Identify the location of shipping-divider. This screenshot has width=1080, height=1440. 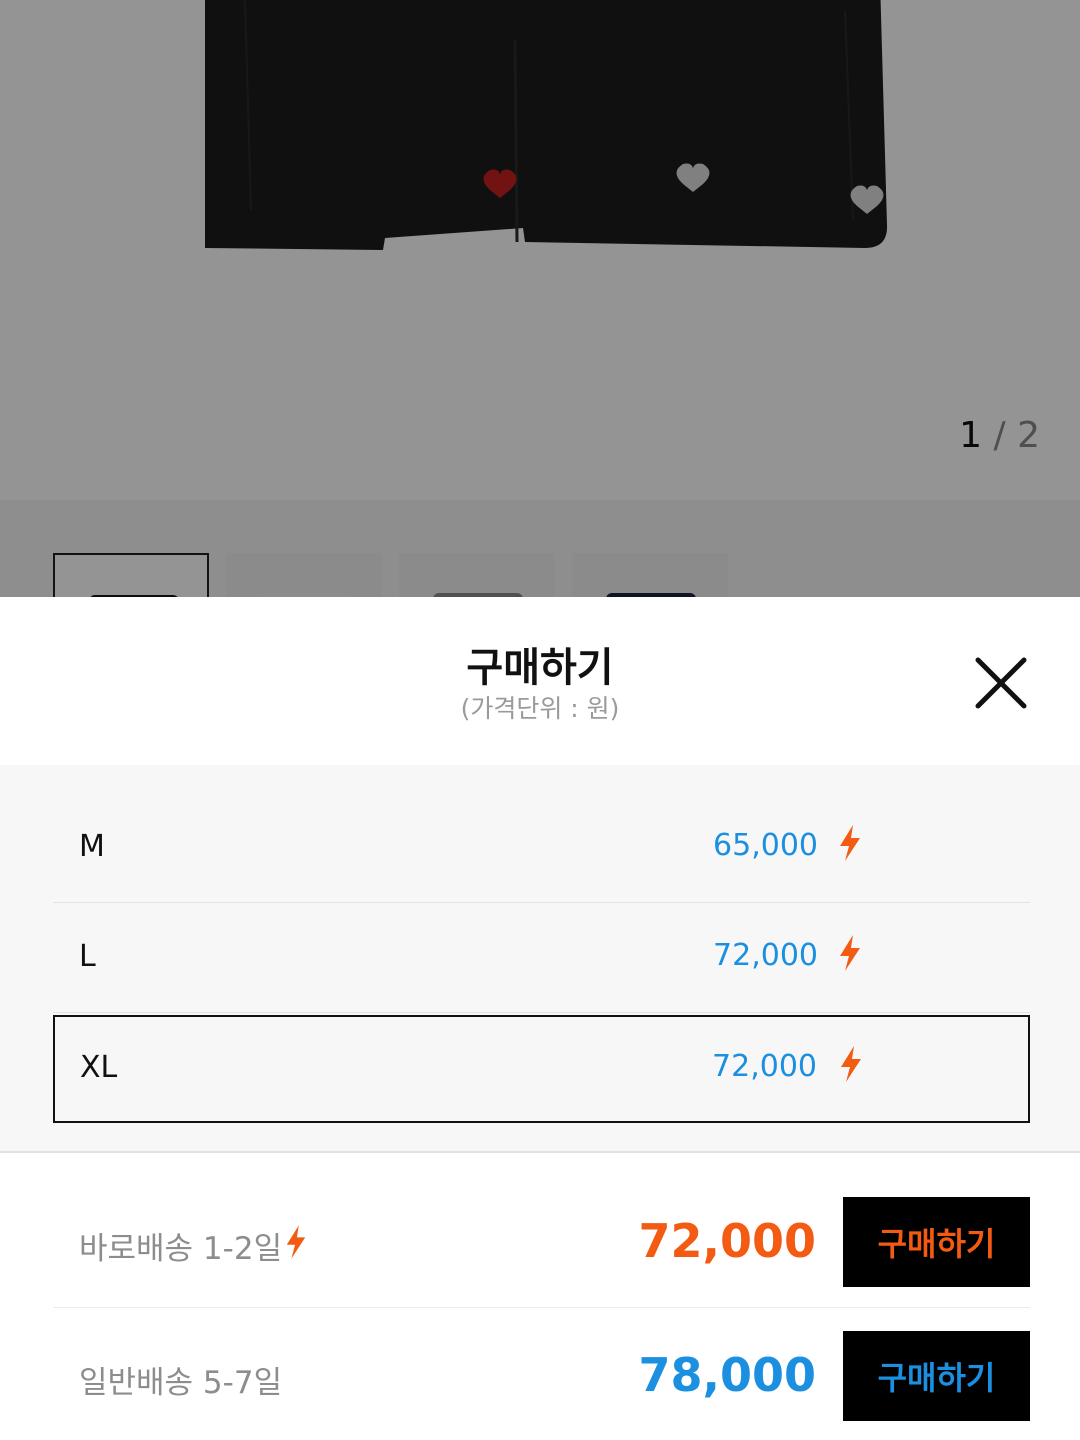
(541, 1307).